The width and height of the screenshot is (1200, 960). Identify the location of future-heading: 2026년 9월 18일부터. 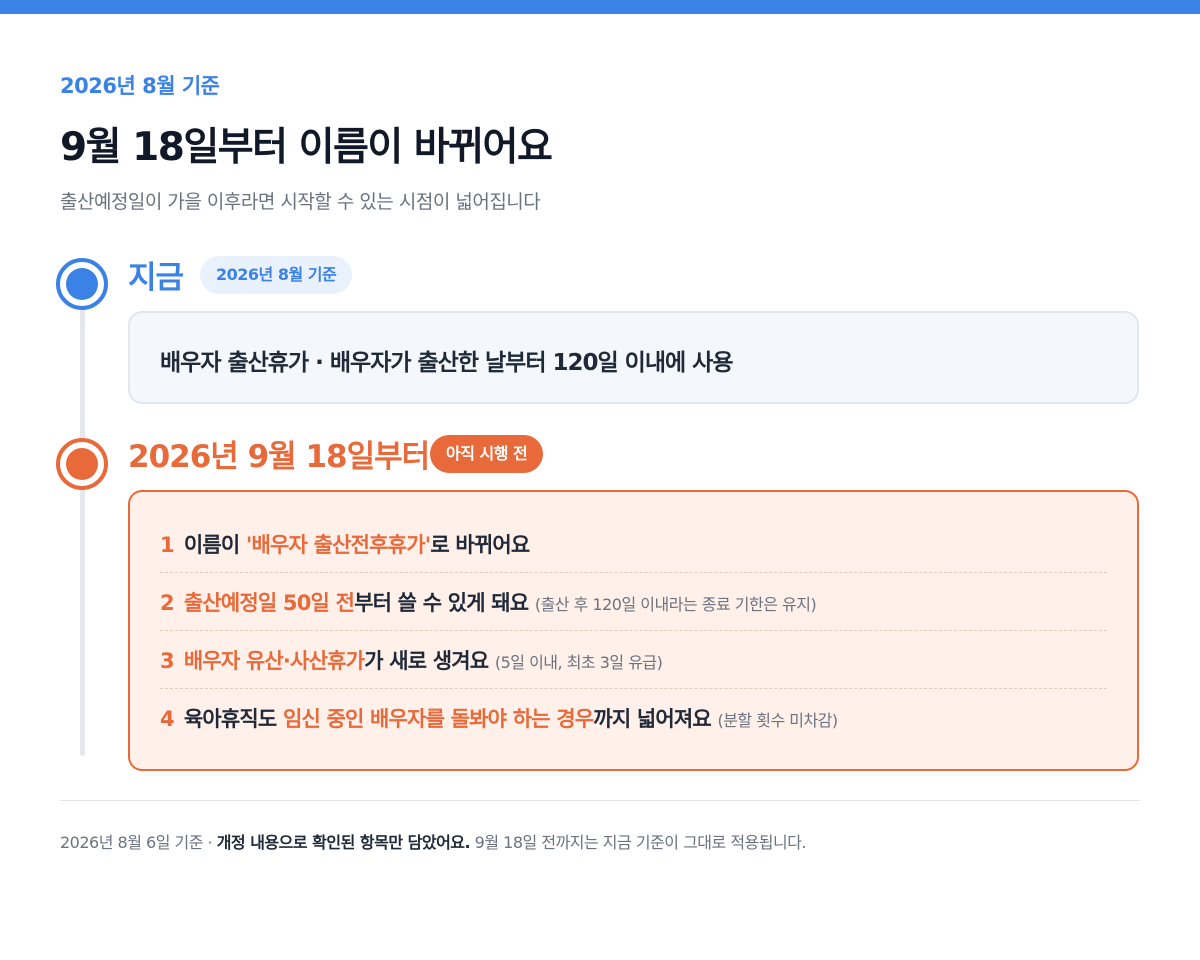
(279, 457).